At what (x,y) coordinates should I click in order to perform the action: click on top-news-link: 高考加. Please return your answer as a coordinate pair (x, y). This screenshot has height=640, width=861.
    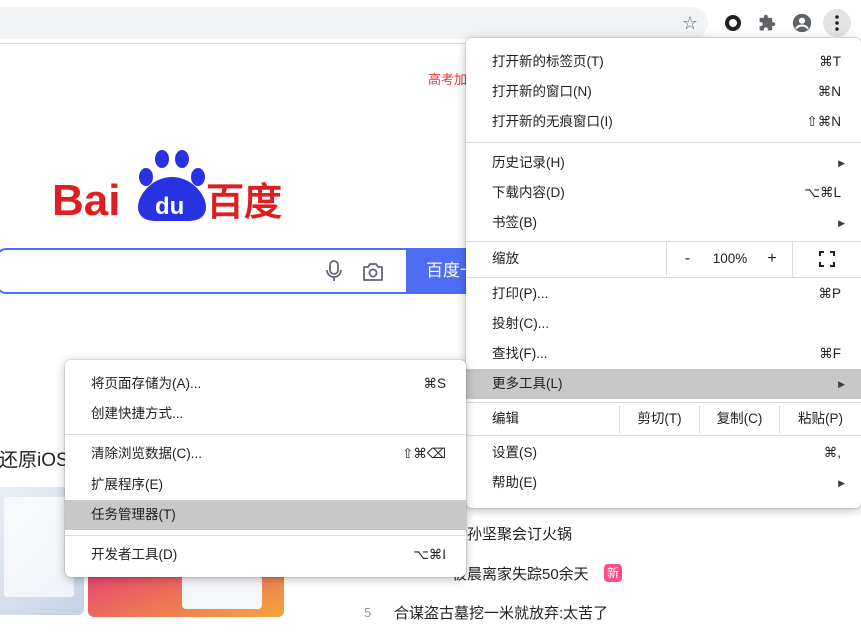
    Looking at the image, I should click on (447, 78).